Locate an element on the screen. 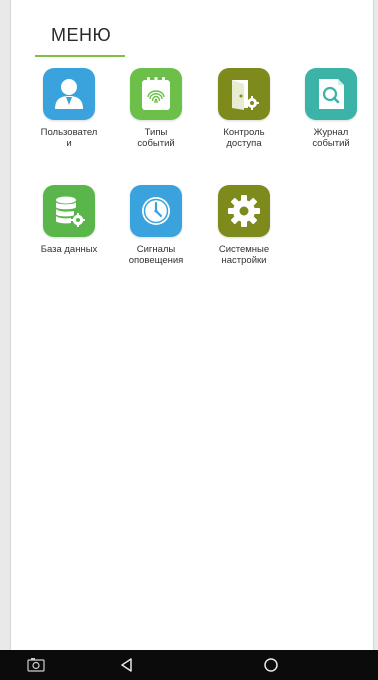  menu-item-database: База данных is located at coordinates (69, 220).